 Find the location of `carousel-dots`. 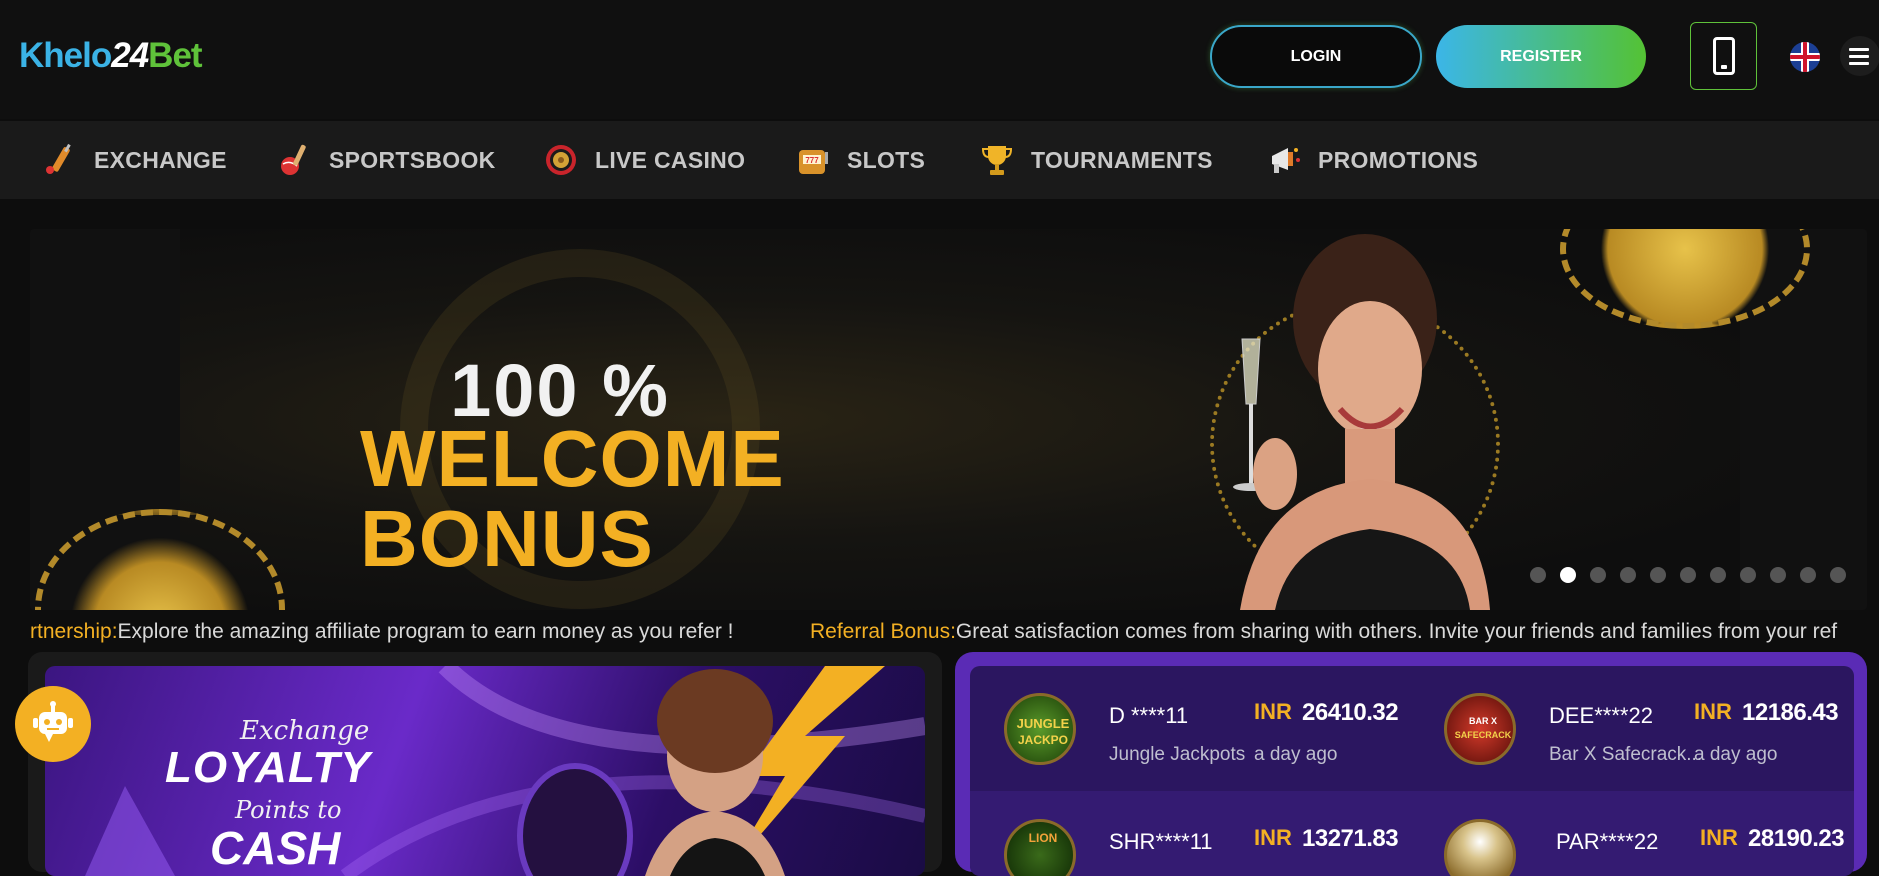

carousel-dots is located at coordinates (1688, 575).